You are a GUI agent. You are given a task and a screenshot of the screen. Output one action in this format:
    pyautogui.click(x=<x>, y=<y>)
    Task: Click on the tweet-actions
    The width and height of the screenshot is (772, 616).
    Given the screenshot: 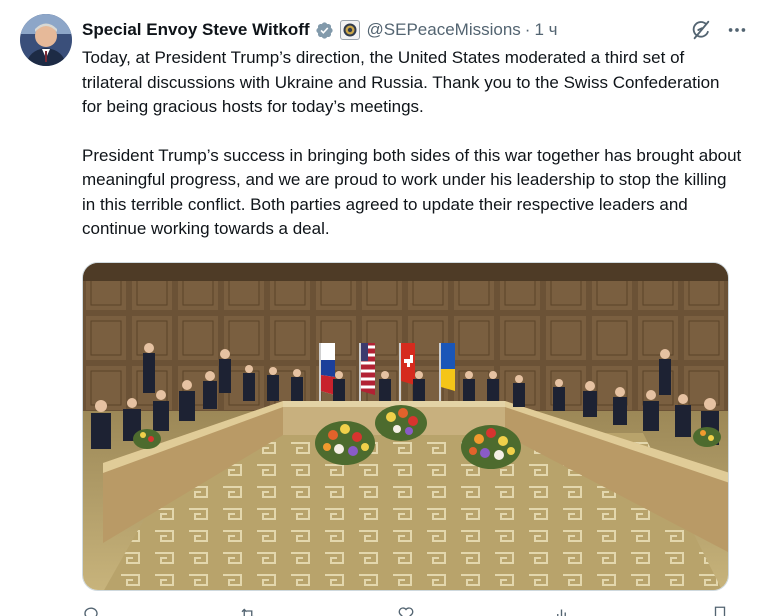 What is the action you would take?
    pyautogui.click(x=405, y=610)
    